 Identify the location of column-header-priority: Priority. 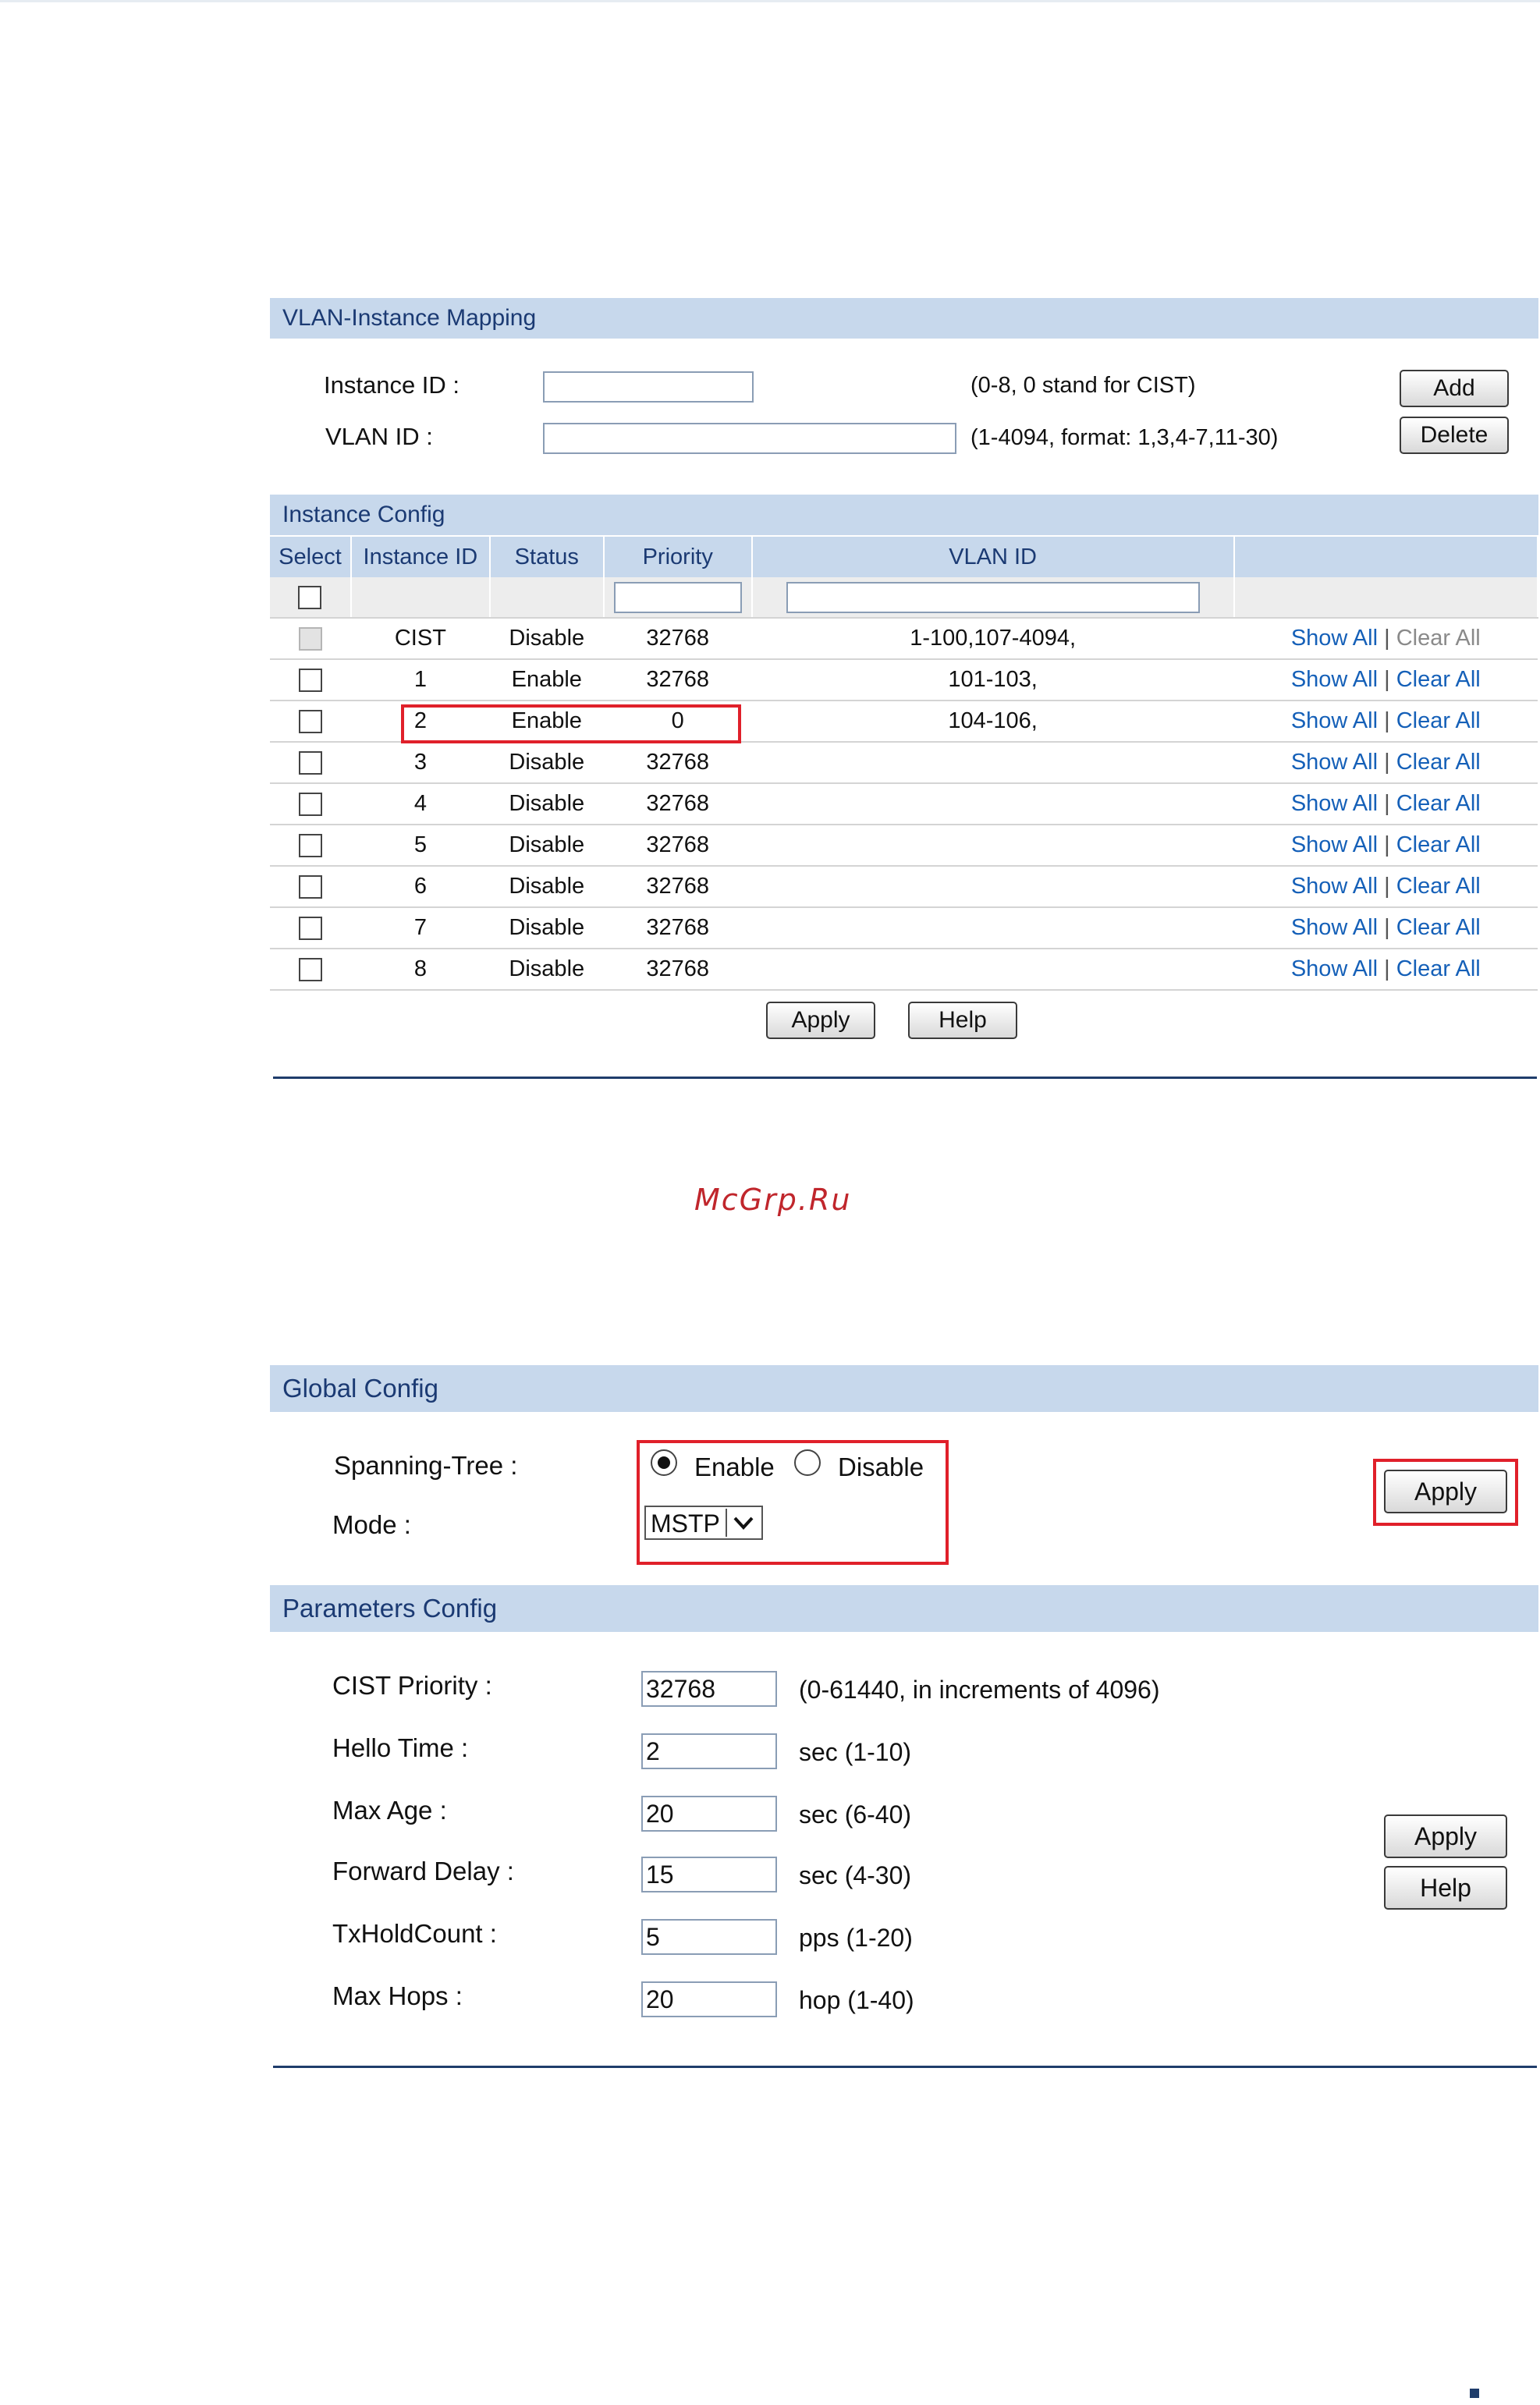
(678, 557).